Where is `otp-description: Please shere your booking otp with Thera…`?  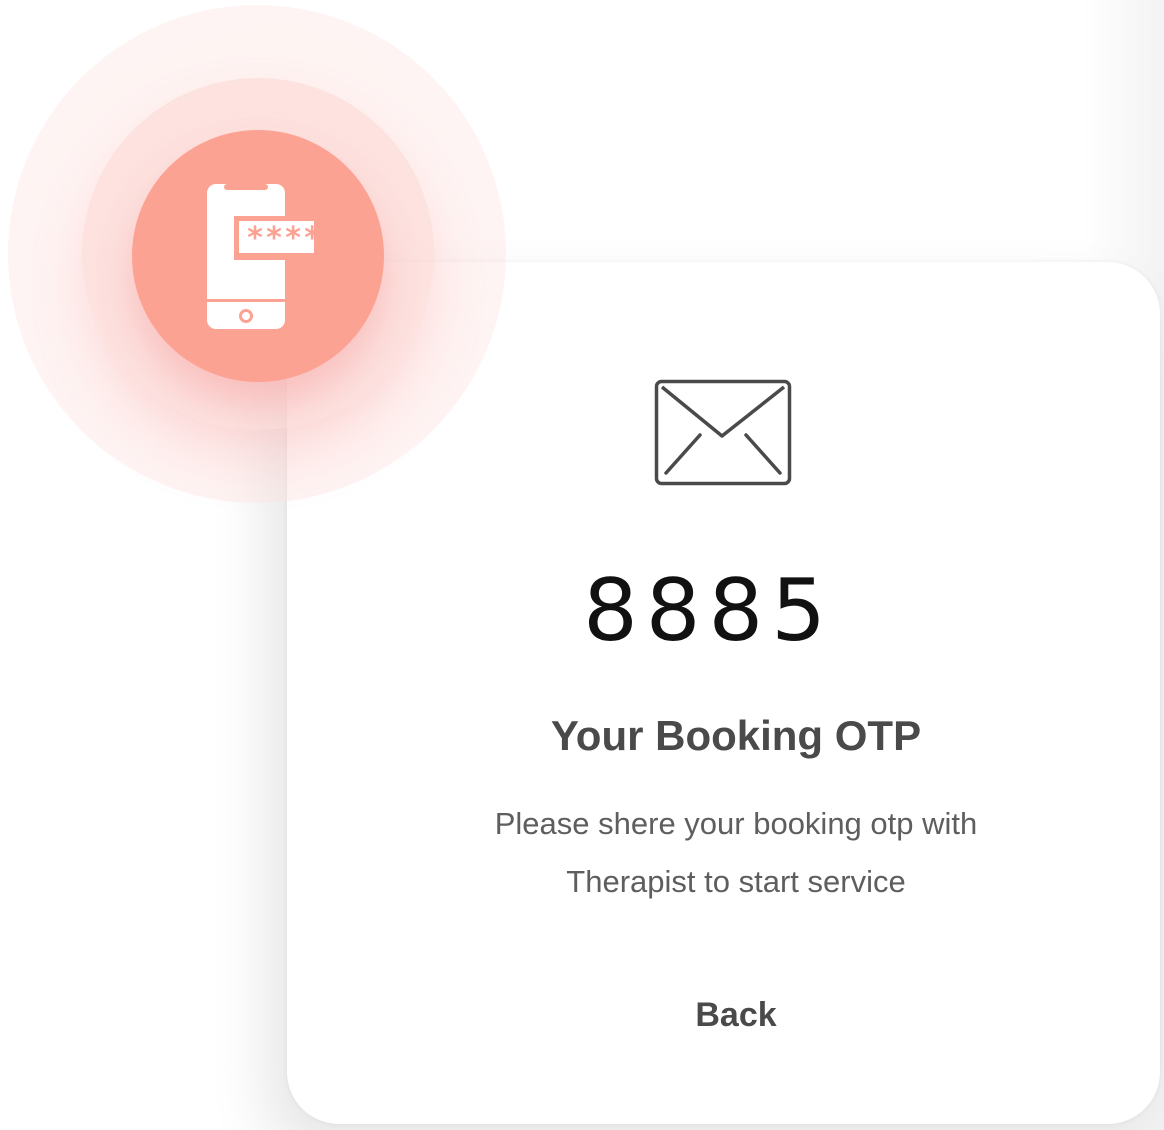
otp-description: Please shere your booking otp with Thera… is located at coordinates (736, 853).